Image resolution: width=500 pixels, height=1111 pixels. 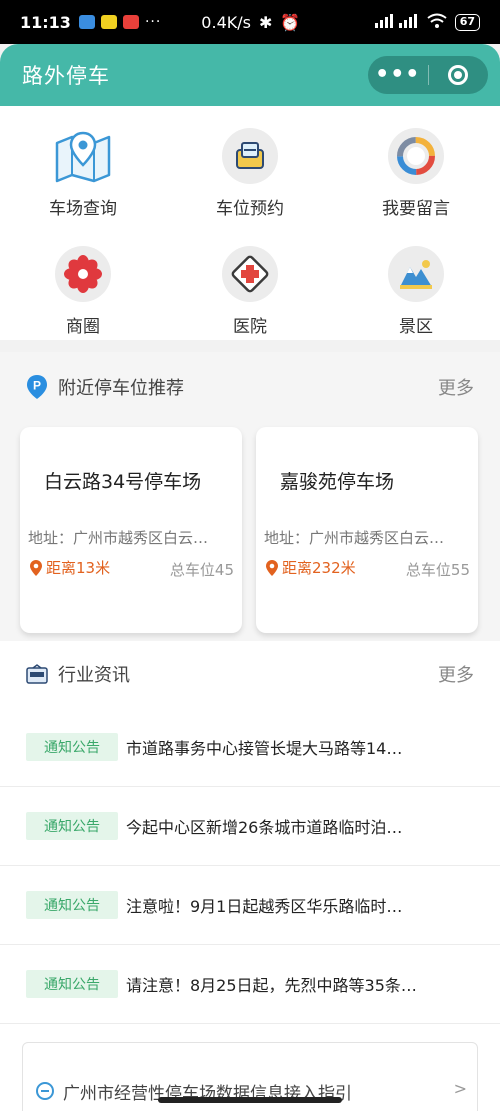 What do you see at coordinates (460, 1088) in the screenshot?
I see `chevron-right-icon: >` at bounding box center [460, 1088].